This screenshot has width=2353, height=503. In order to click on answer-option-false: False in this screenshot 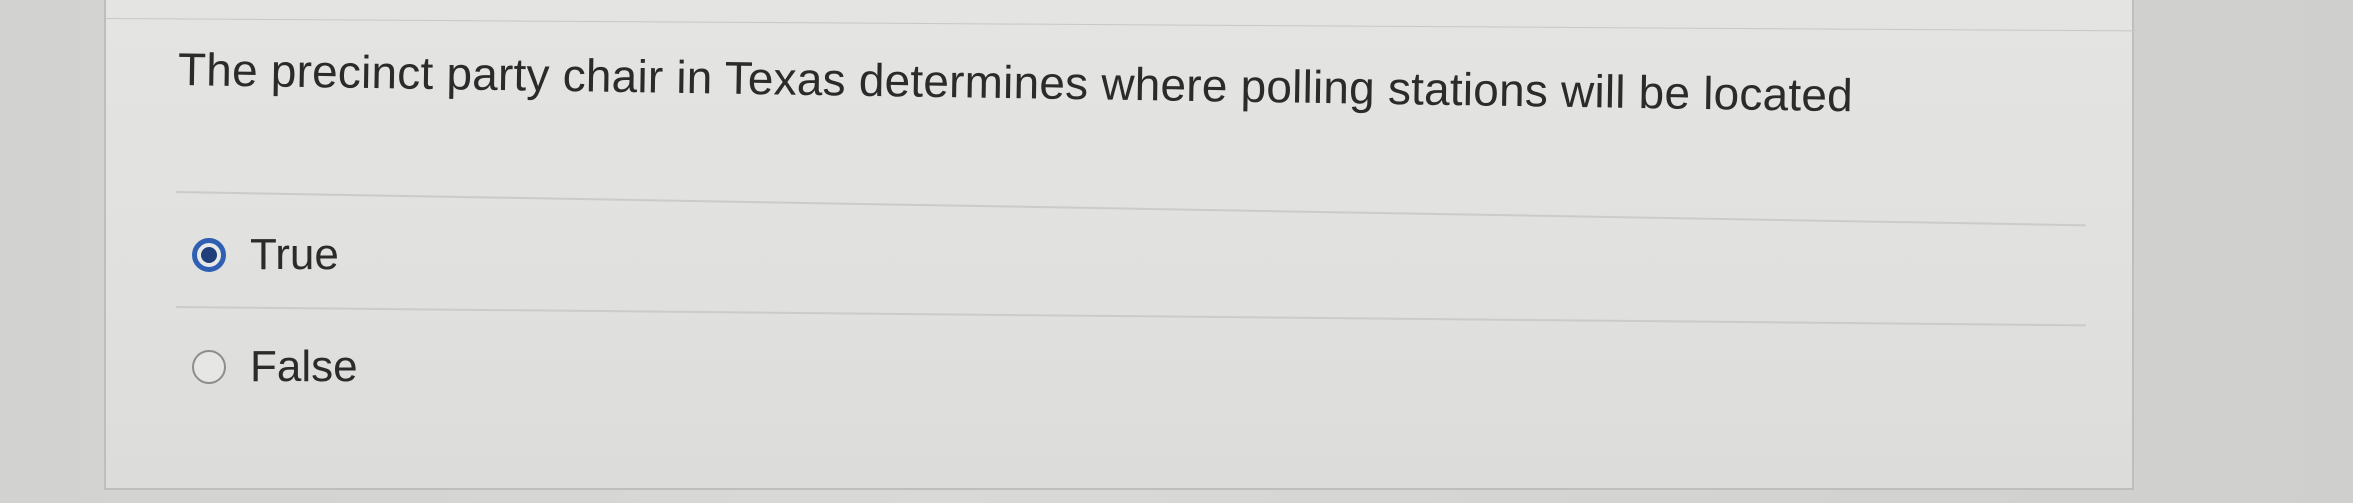, I will do `click(275, 367)`.